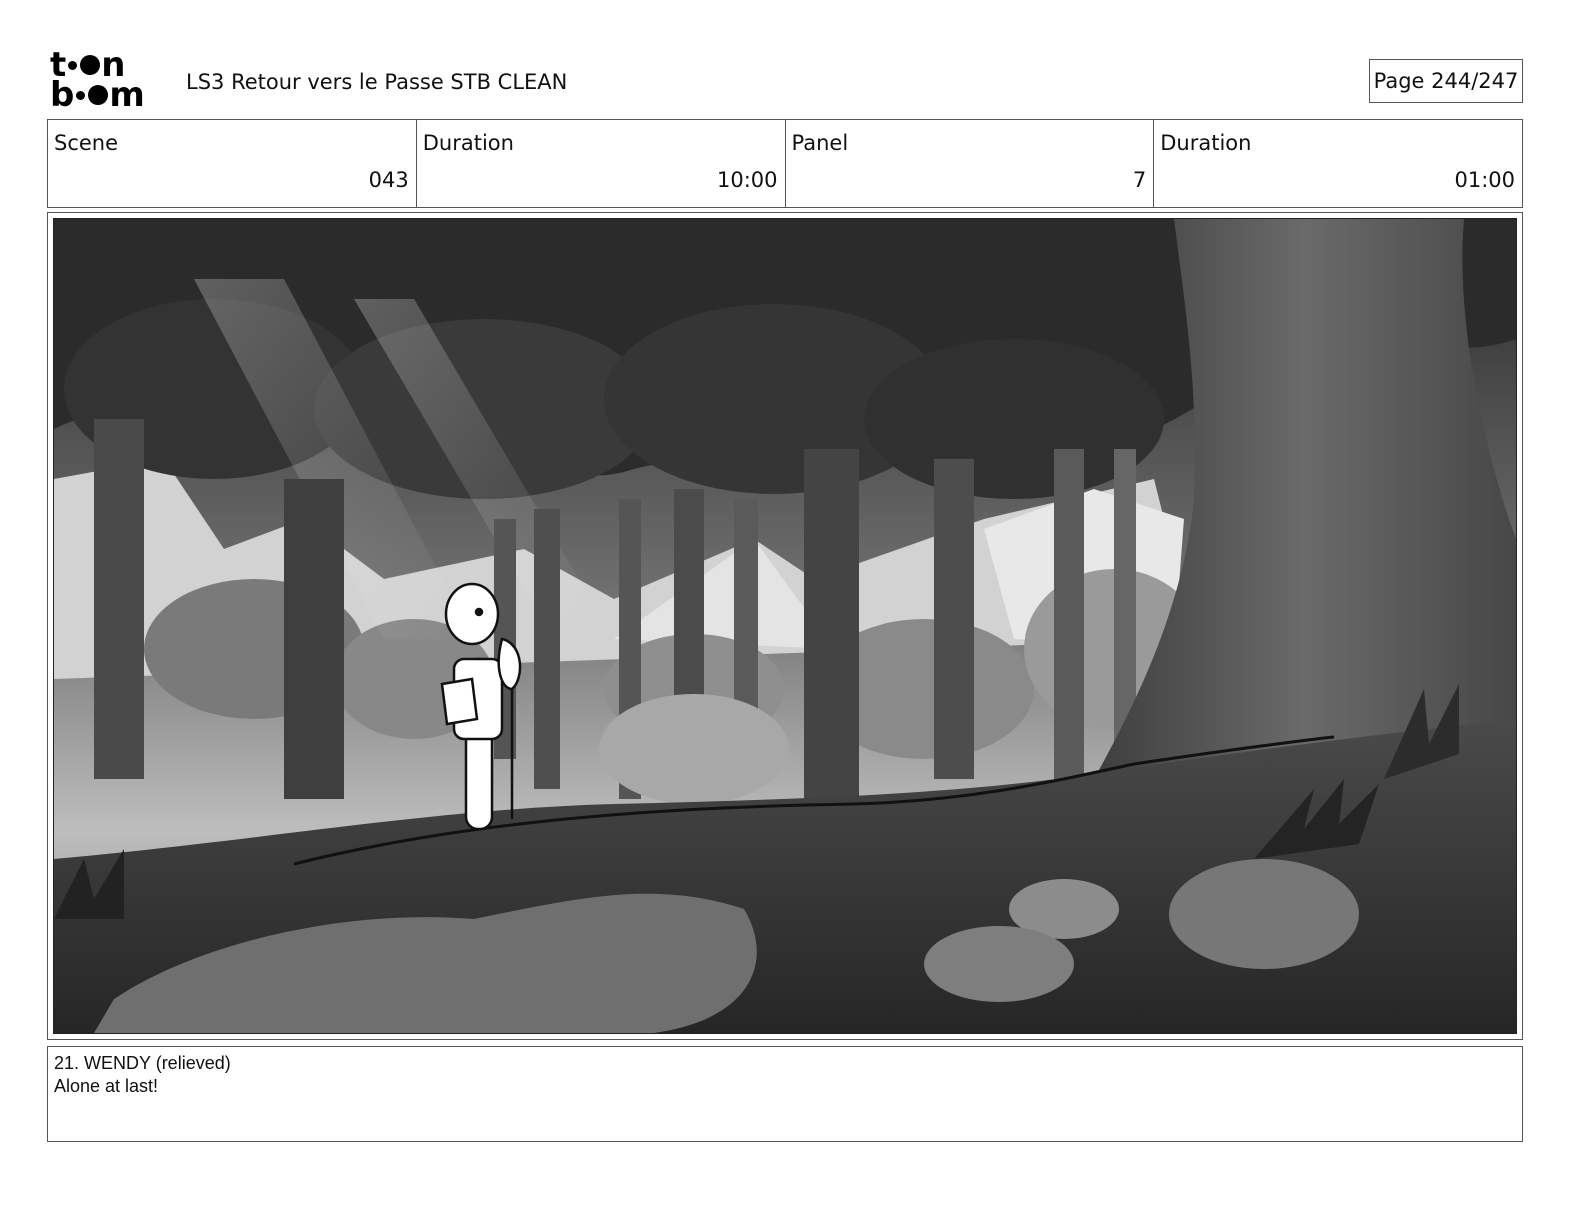  I want to click on panel-duration-cell: Duration 01:00, so click(1338, 163).